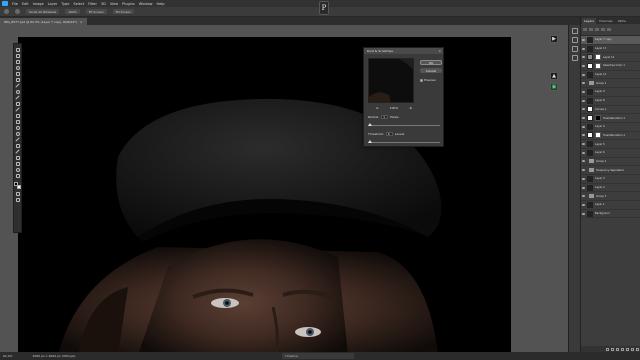 Image resolution: width=640 pixels, height=360 pixels. I want to click on zoom-out-icon: ⊖, so click(377, 108).